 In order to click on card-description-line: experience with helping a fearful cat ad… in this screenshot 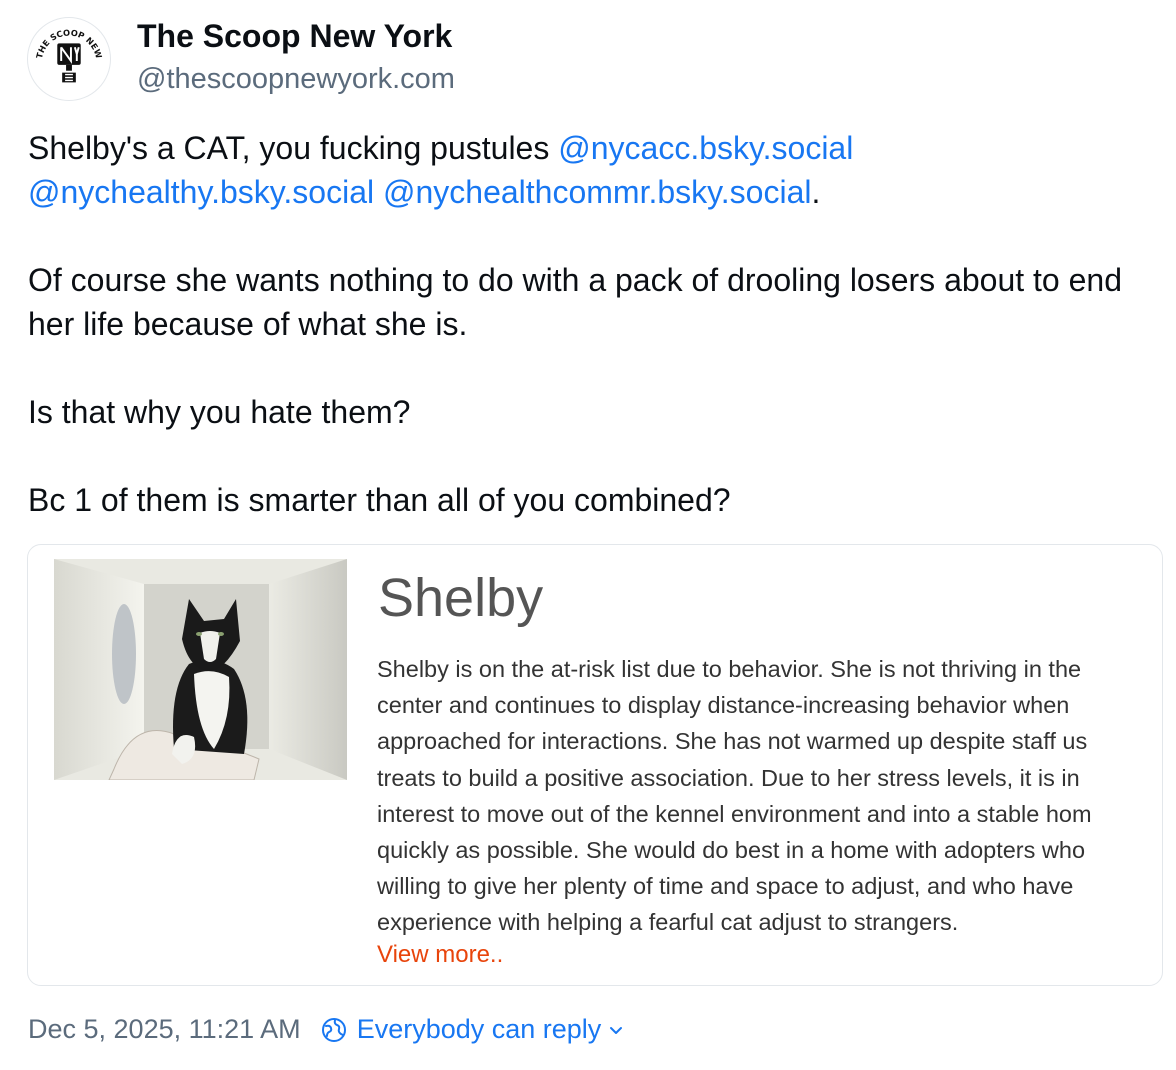, I will do `click(668, 922)`.